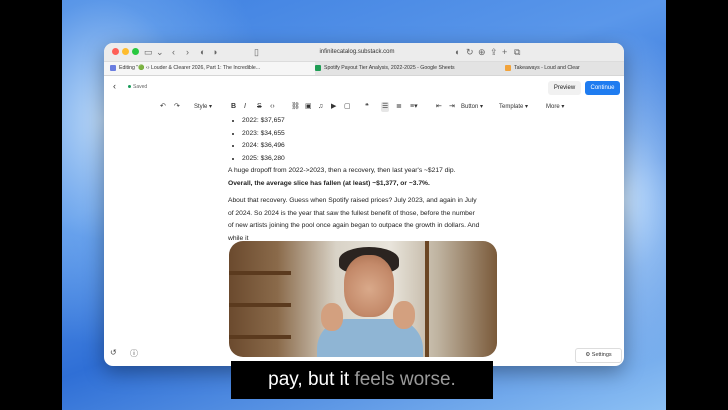  Describe the element at coordinates (494, 52) in the screenshot. I see `share-icon: ⇪` at that location.